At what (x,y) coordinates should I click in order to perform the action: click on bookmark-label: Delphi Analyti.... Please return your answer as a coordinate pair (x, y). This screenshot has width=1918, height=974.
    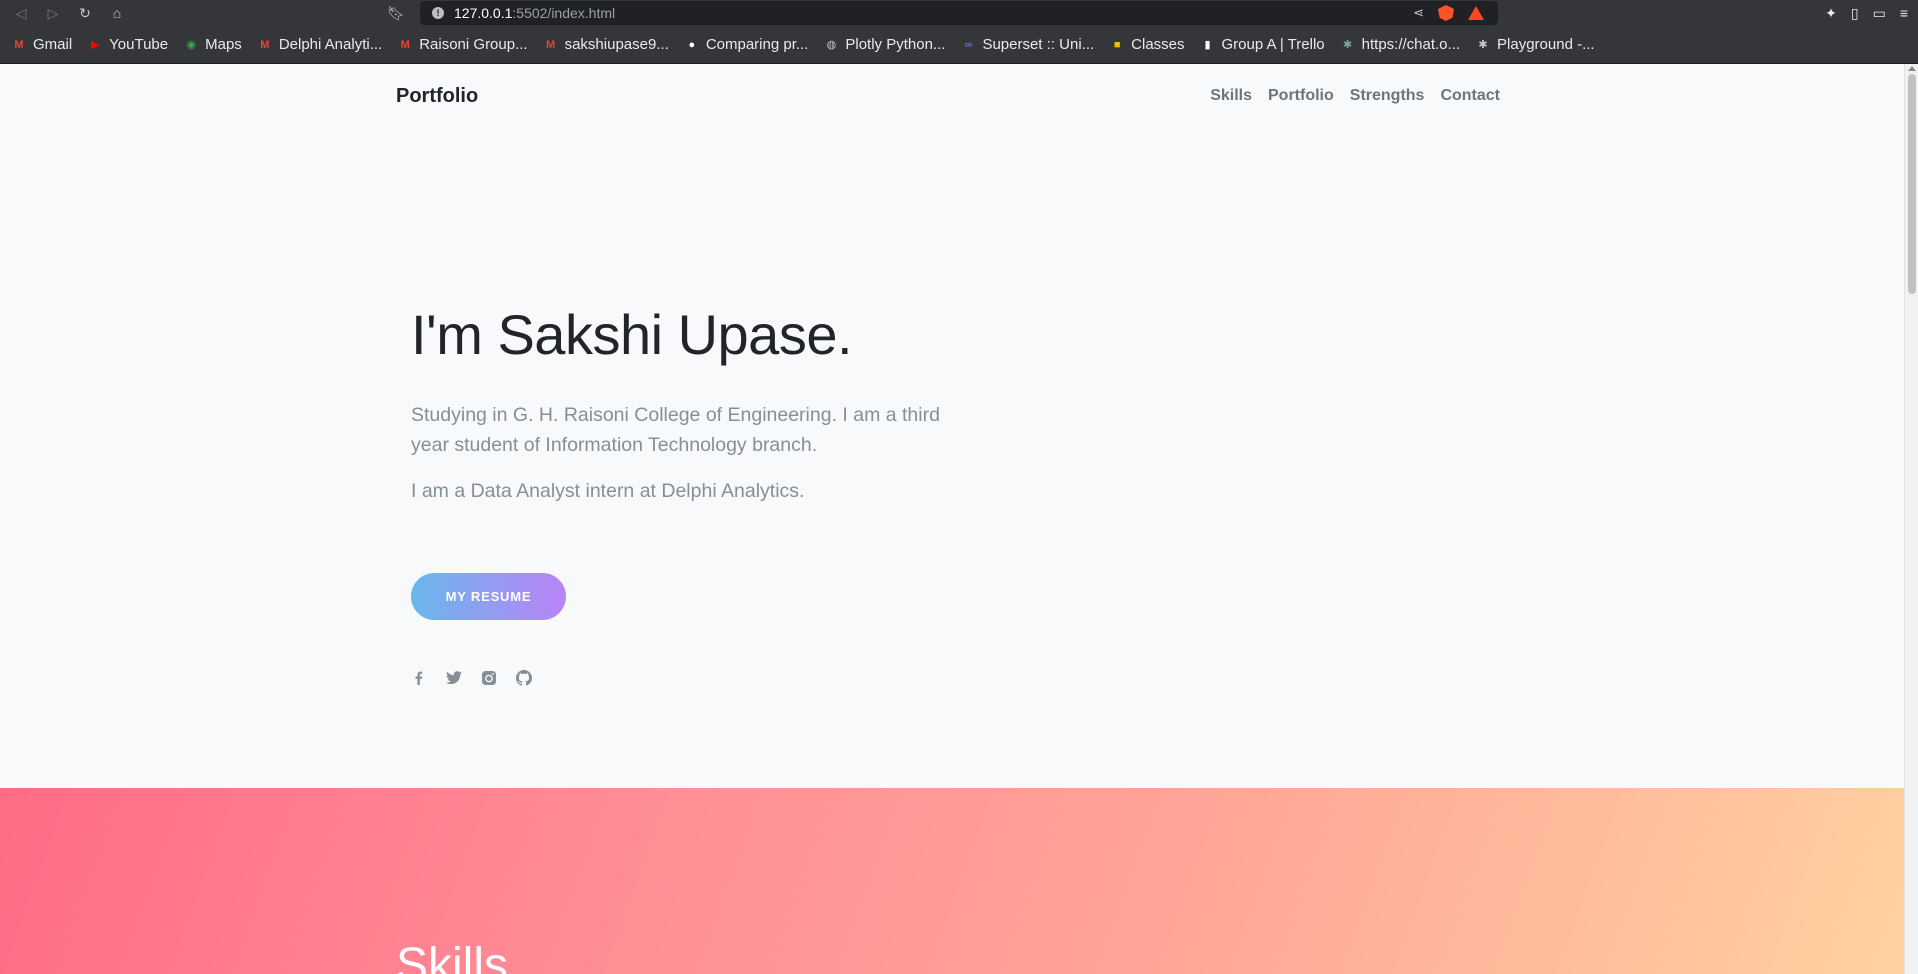
    Looking at the image, I should click on (330, 44).